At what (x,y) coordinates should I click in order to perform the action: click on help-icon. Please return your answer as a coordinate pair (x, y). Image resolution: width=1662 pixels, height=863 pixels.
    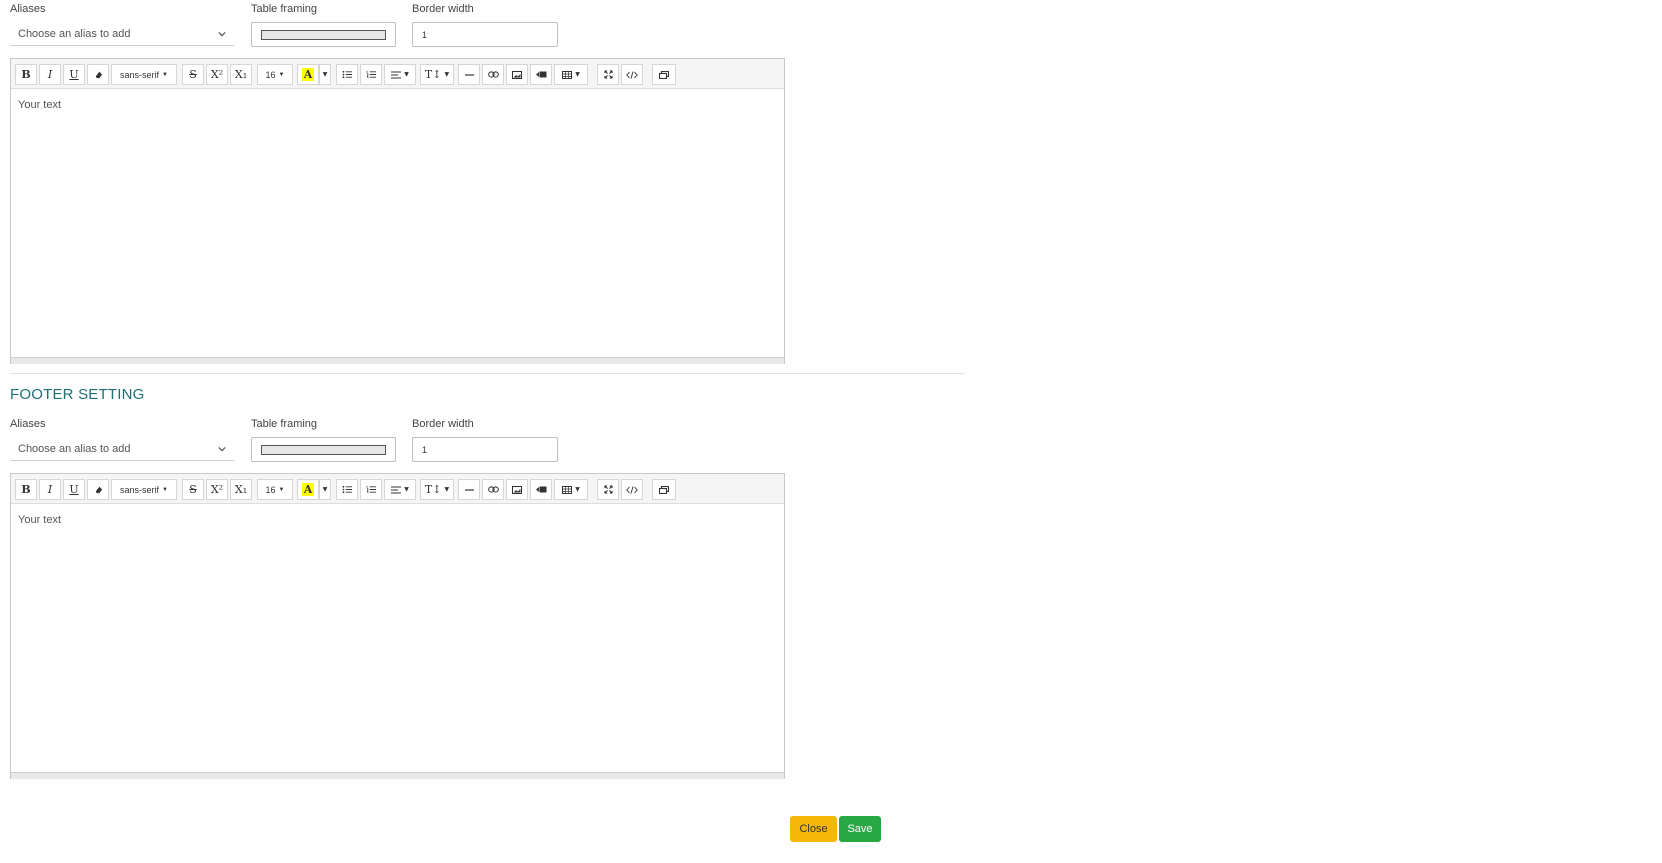
    Looking at the image, I should click on (664, 74).